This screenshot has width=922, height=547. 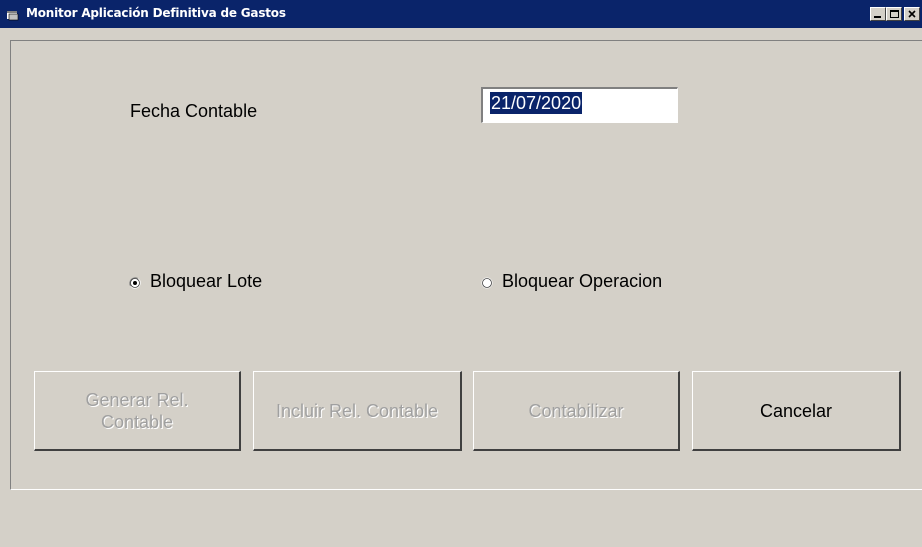 I want to click on bloquear-lote-radio, so click(x=135, y=283).